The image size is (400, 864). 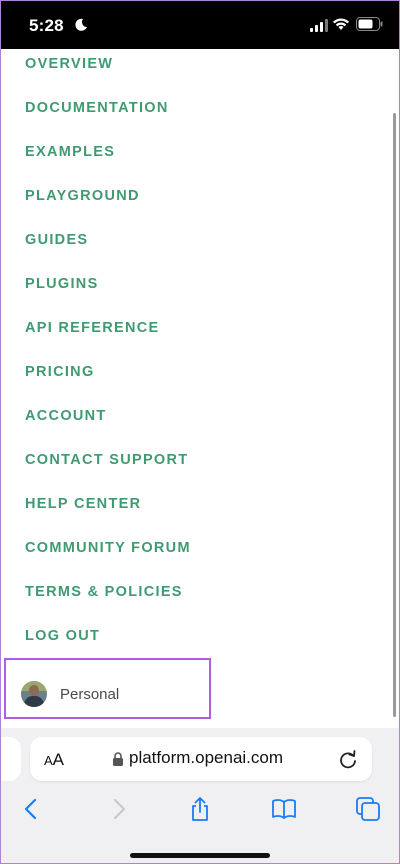 I want to click on status-time: 5:28, so click(x=46, y=25).